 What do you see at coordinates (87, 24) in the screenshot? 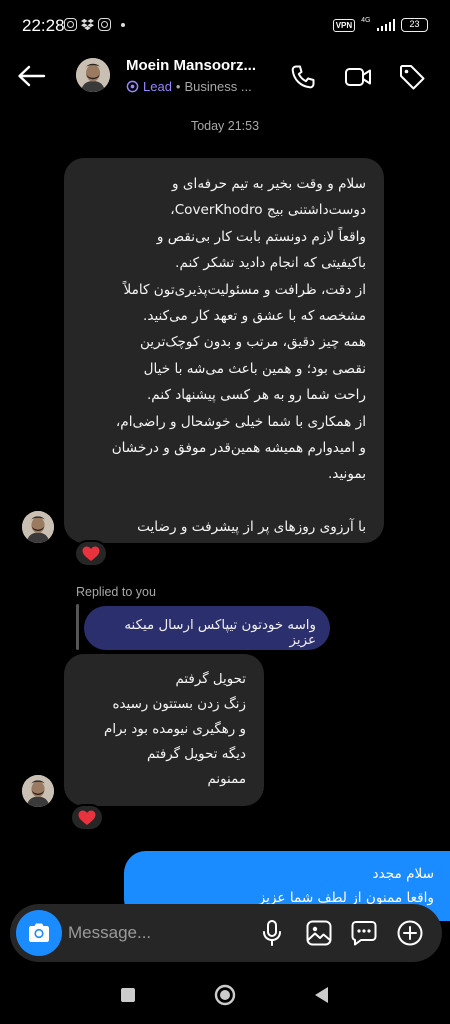
I see `dropbox-notification-icon` at bounding box center [87, 24].